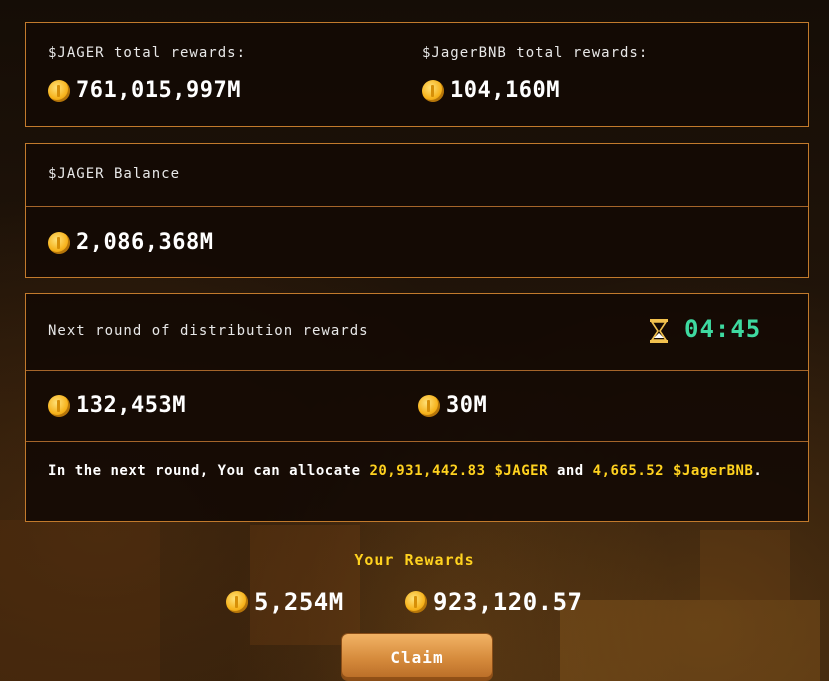  I want to click on your-rewards-title: Your Rewards, so click(414, 560).